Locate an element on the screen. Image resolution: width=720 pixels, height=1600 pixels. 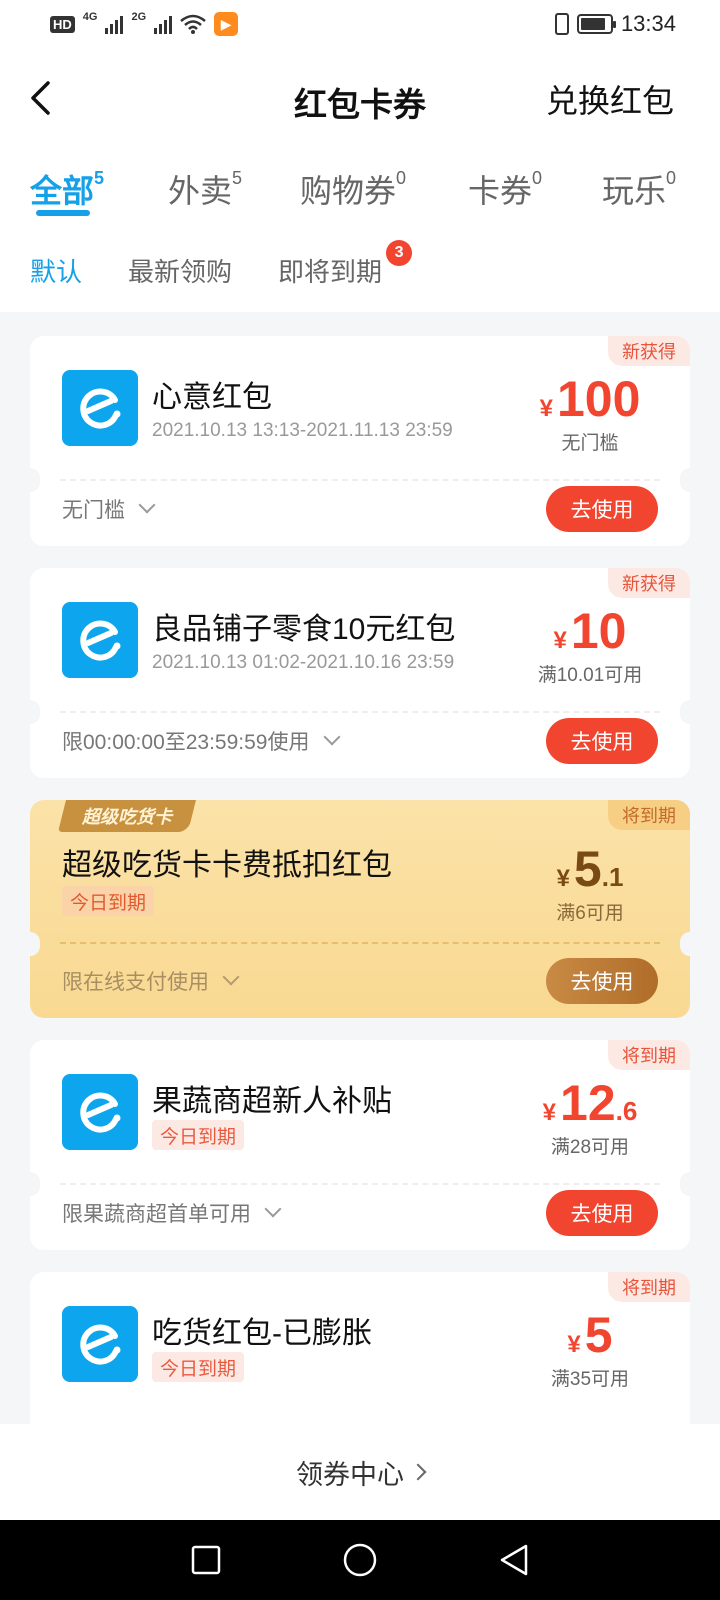
tab-label: 玩乐 is located at coordinates (634, 191).